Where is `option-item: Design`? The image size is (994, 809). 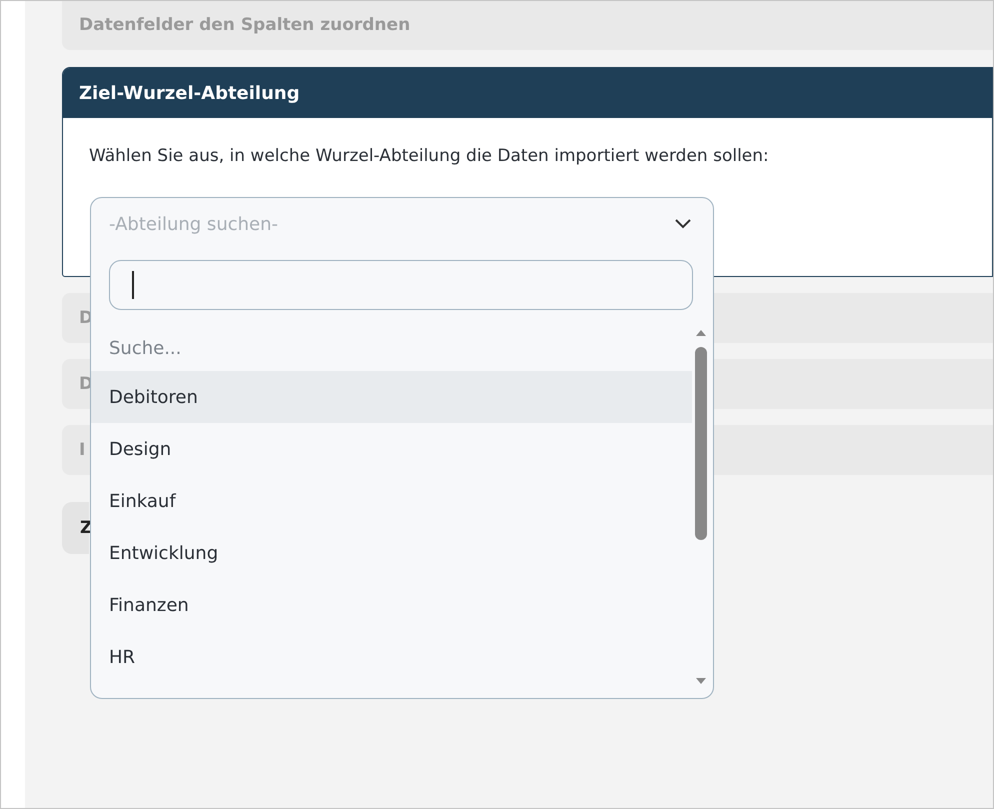 option-item: Design is located at coordinates (391, 449).